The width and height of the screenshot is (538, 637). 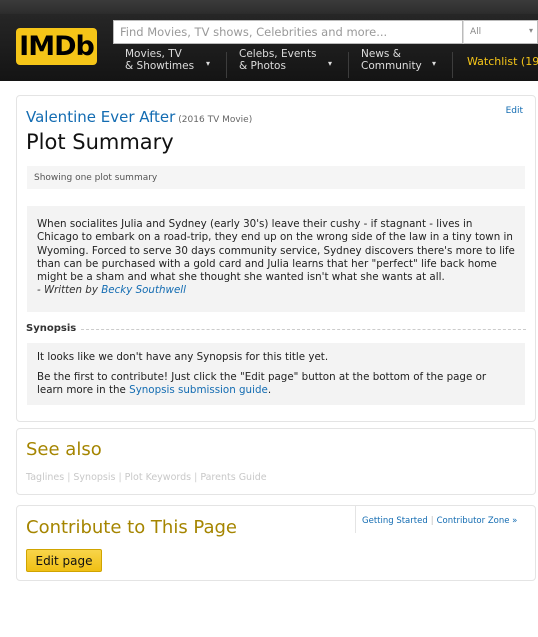 I want to click on nav-movies-tv: Movies, TV & Showtimes ▾, so click(x=167, y=63).